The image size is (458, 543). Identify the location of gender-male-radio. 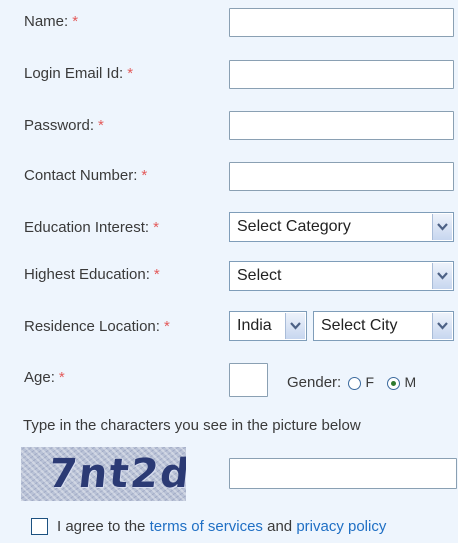
(394, 383).